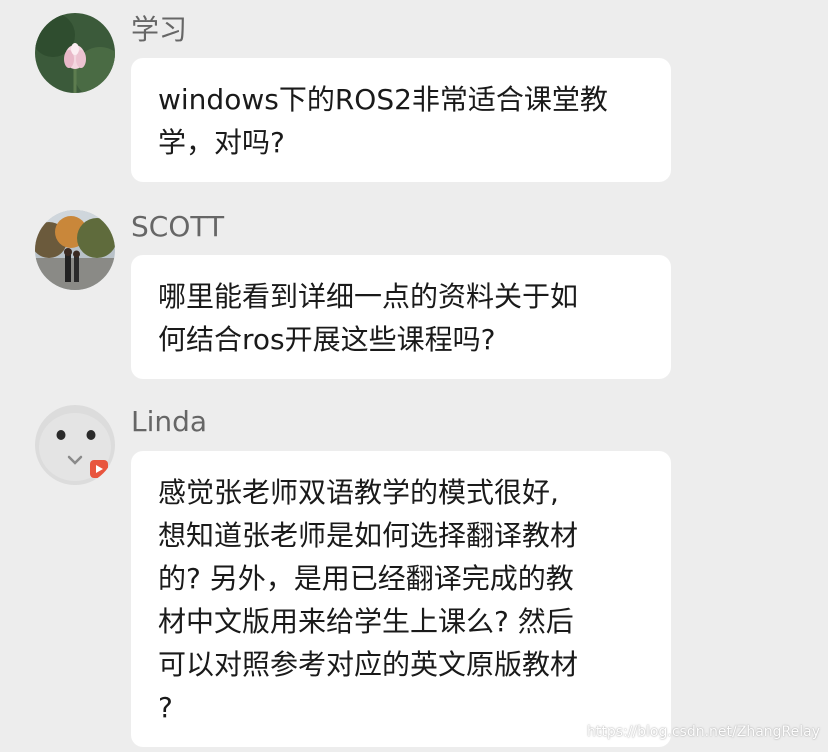  I want to click on message-text: 何结合ros开展这些课程吗?, so click(327, 339).